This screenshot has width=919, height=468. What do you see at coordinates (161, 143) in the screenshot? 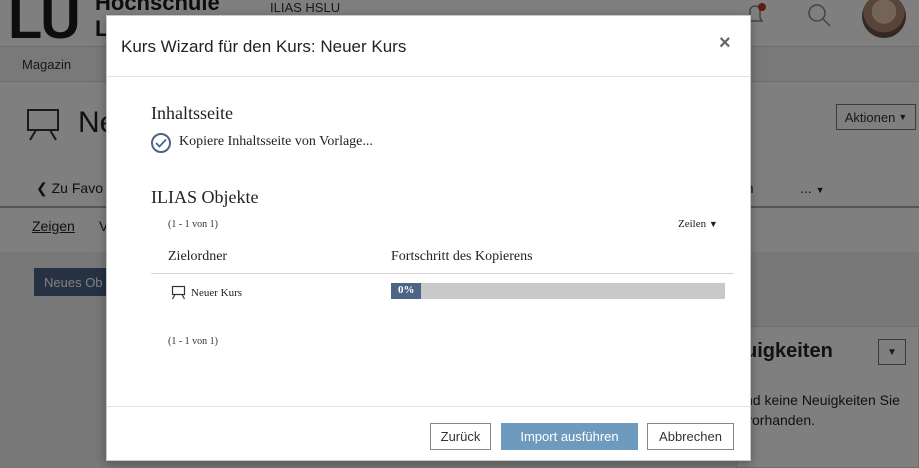
I see `check-circle-icon` at bounding box center [161, 143].